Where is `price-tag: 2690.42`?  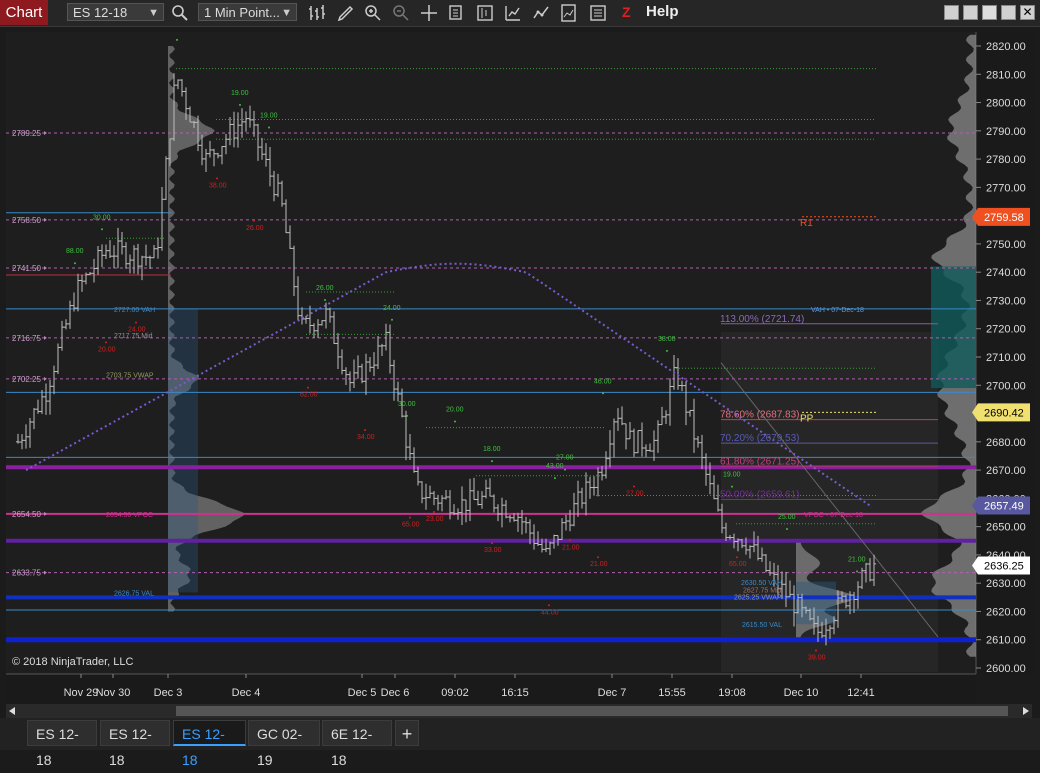
price-tag: 2690.42 is located at coordinates (1004, 413).